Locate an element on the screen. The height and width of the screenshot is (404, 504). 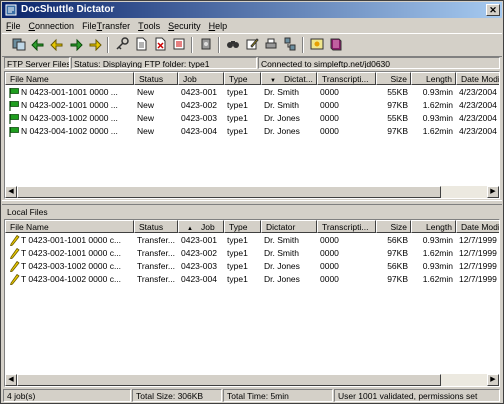
menu-item-5: Help is located at coordinates (218, 25).